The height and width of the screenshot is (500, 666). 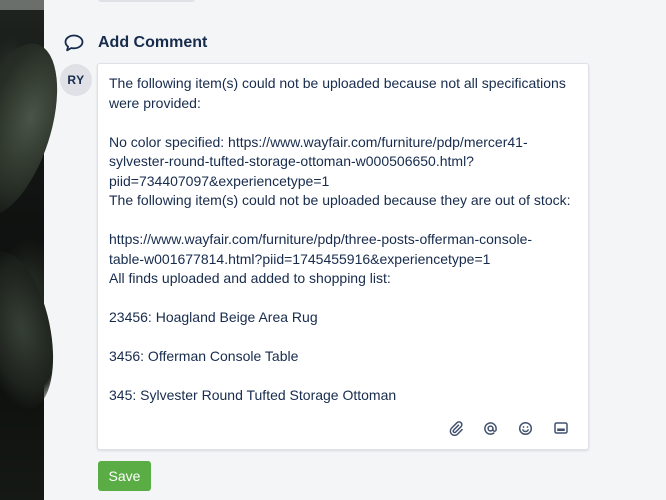 I want to click on mention-icon, so click(x=490, y=428).